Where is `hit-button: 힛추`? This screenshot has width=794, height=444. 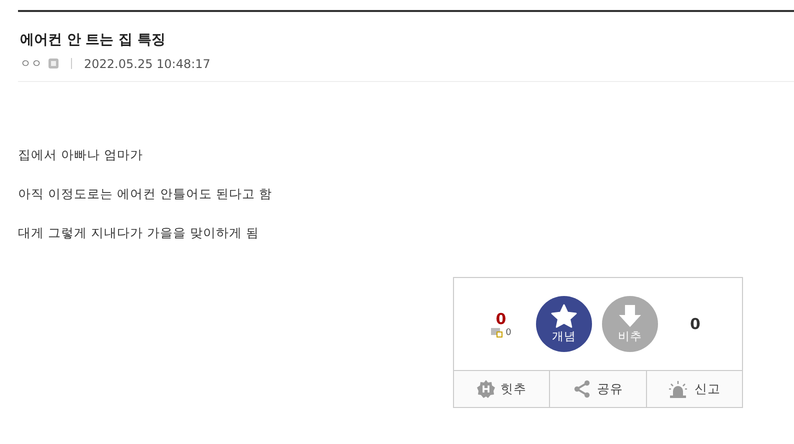 hit-button: 힛추 is located at coordinates (502, 389).